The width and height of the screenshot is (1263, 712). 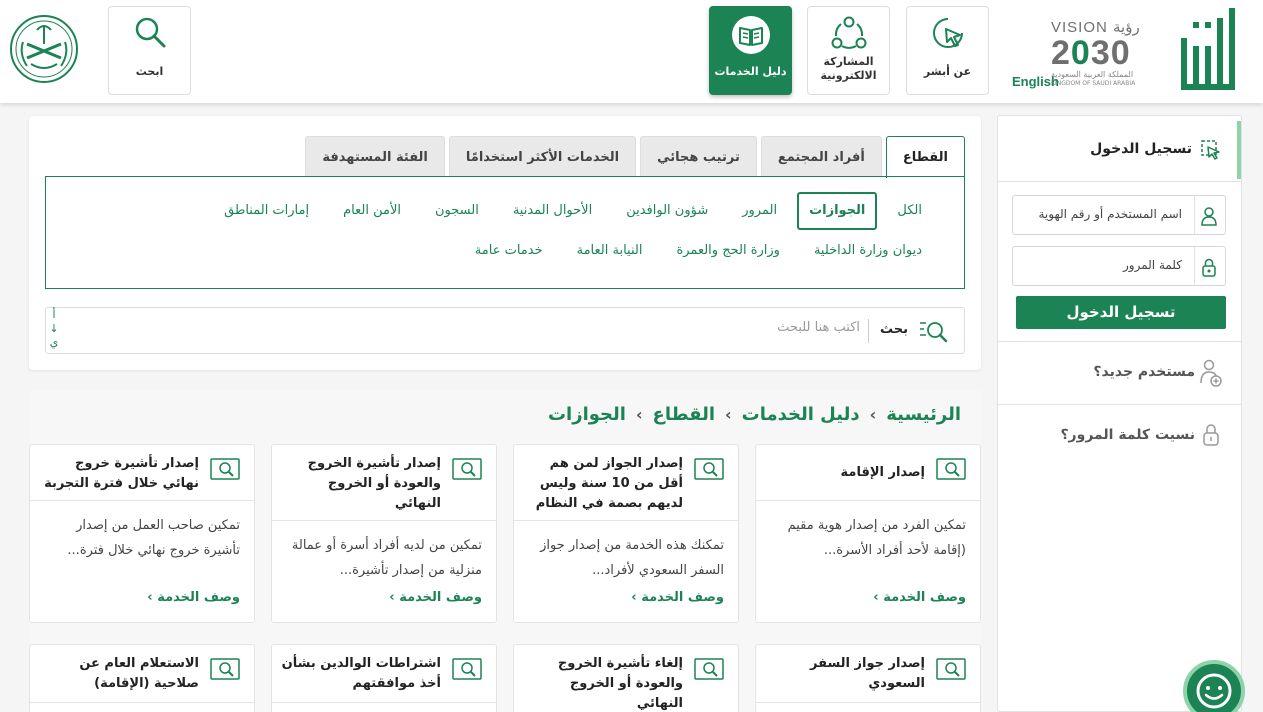 I want to click on sector-expatriates: شؤون الوافدين, so click(x=667, y=211).